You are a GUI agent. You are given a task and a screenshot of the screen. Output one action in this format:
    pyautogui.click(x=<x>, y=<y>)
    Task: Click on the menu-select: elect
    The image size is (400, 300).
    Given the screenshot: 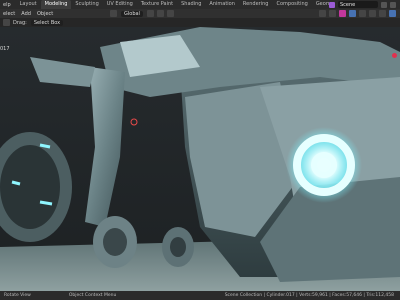 What is the action you would take?
    pyautogui.click(x=9, y=14)
    